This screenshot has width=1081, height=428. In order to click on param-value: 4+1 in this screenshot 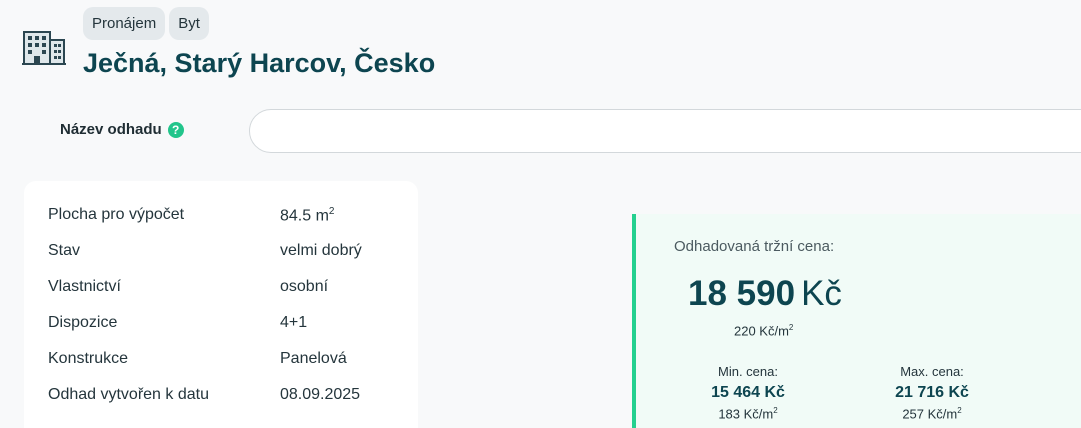, I will do `click(294, 322)`.